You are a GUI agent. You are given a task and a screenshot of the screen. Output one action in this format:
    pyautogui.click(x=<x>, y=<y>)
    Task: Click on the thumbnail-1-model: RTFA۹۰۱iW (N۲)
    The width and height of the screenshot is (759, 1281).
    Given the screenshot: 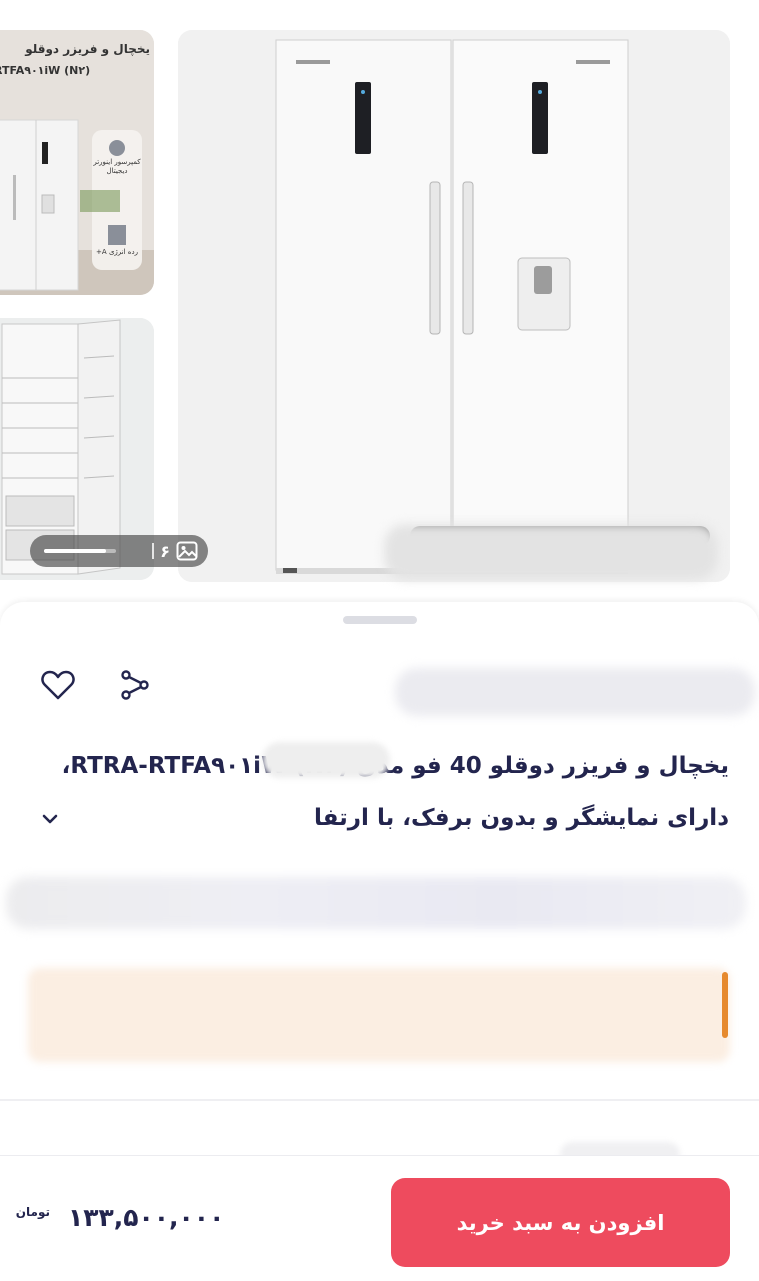 What is the action you would take?
    pyautogui.click(x=45, y=70)
    